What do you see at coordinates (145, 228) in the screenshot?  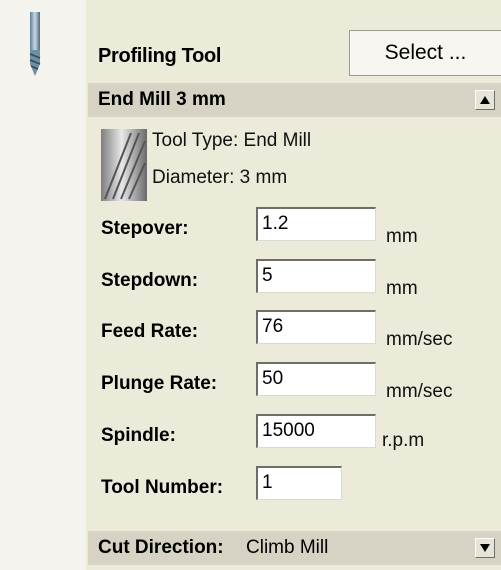 I see `stepover-label: Stepover:` at bounding box center [145, 228].